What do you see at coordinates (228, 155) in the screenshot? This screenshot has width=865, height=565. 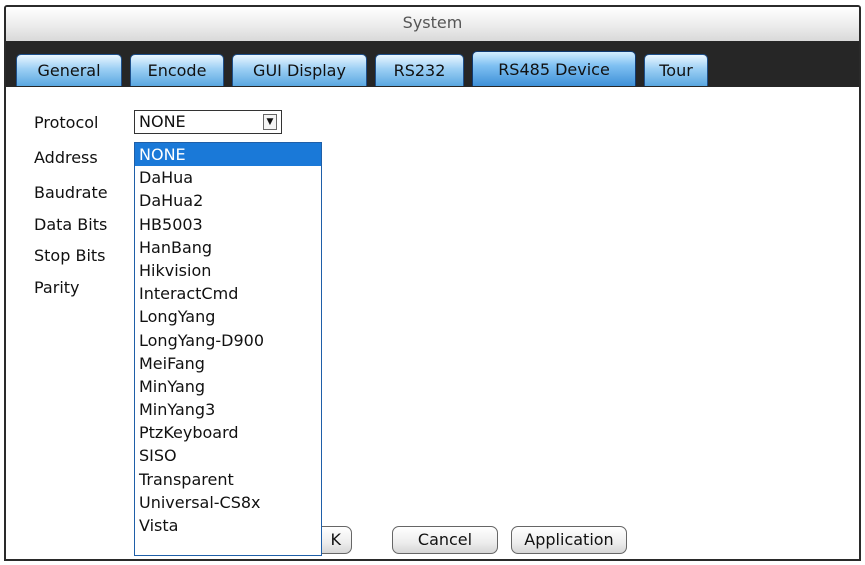 I see `dropdown-option-none: NONE` at bounding box center [228, 155].